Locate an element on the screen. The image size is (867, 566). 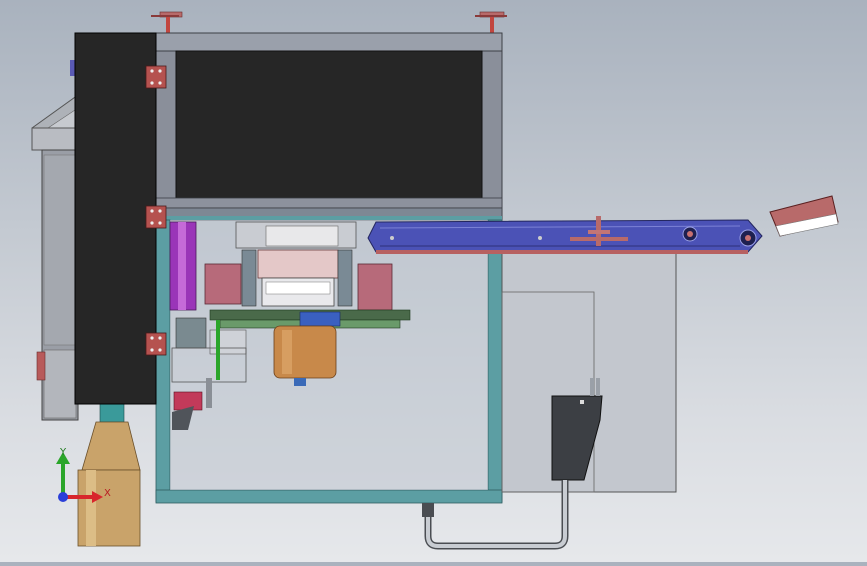
z-axis-dot is located at coordinates (63, 497).